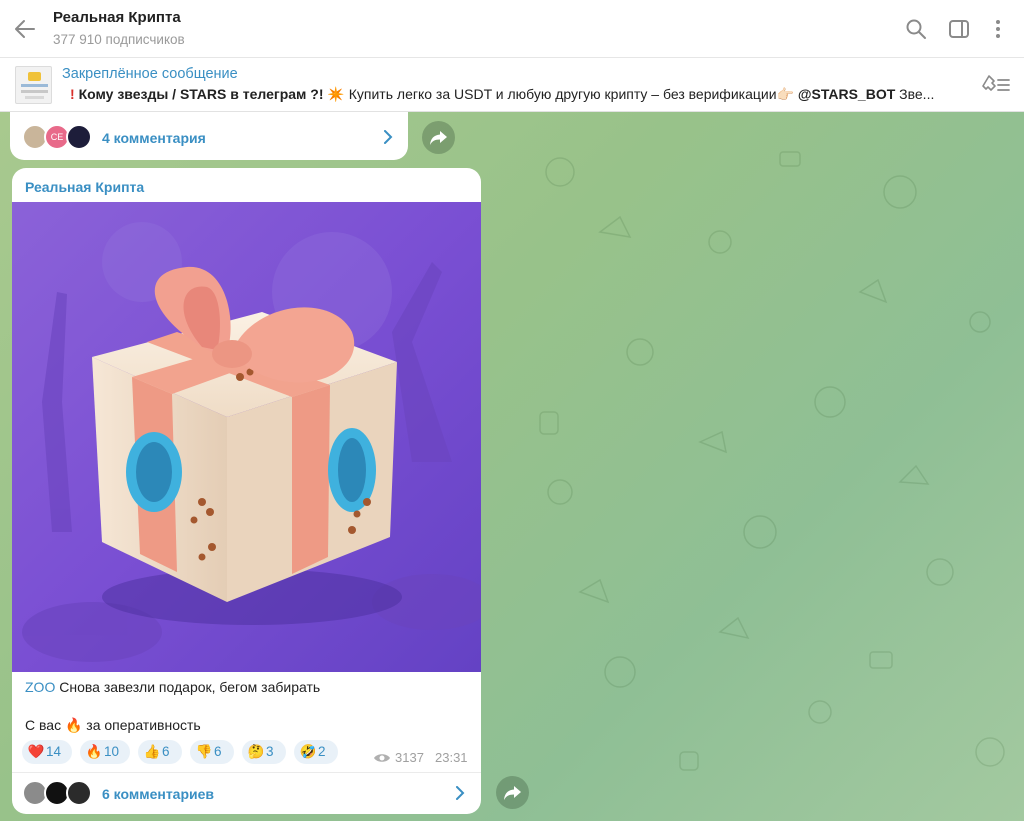 The height and width of the screenshot is (821, 1024). What do you see at coordinates (959, 29) in the screenshot?
I see `sidebar-toggle-icon` at bounding box center [959, 29].